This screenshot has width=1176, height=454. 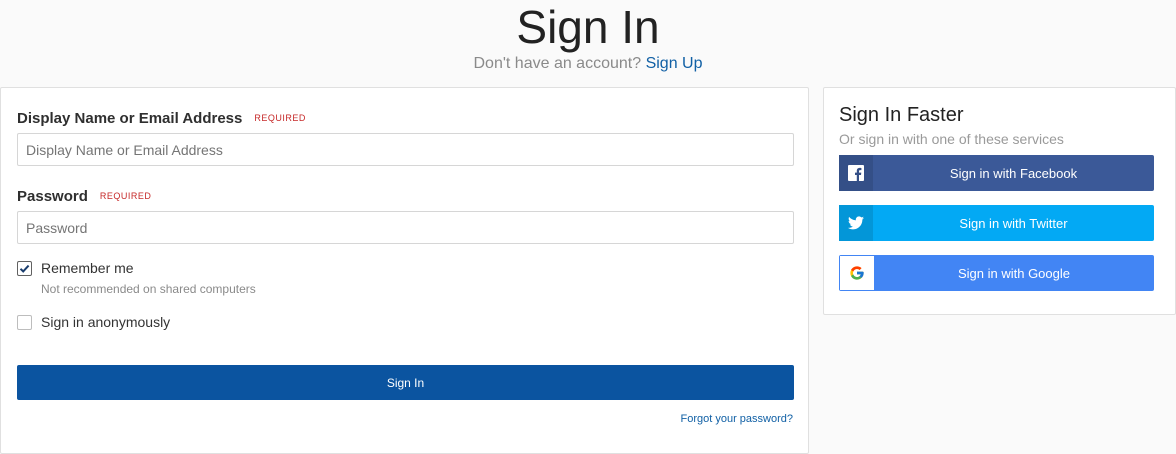 I want to click on facebook-button-label: Sign in with Facebook, so click(x=1013, y=173).